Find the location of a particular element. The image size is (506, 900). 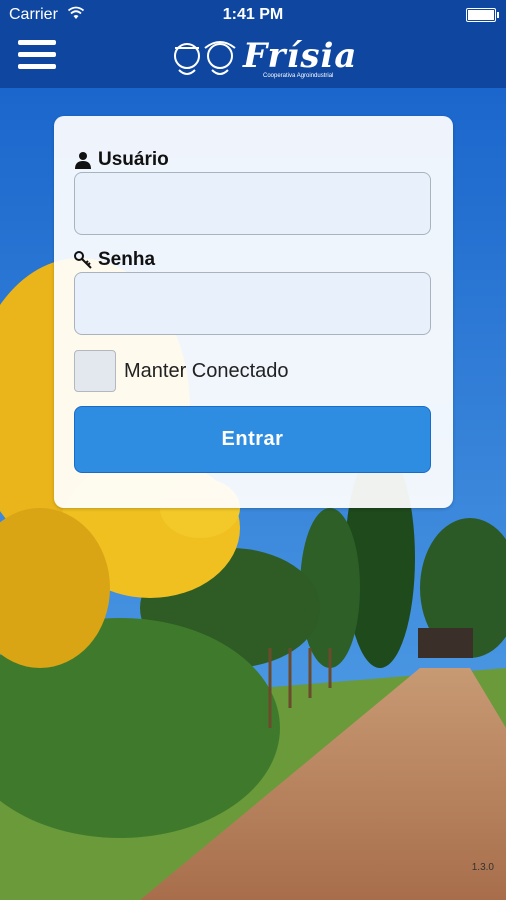

remember-me-checkbox is located at coordinates (95, 371).